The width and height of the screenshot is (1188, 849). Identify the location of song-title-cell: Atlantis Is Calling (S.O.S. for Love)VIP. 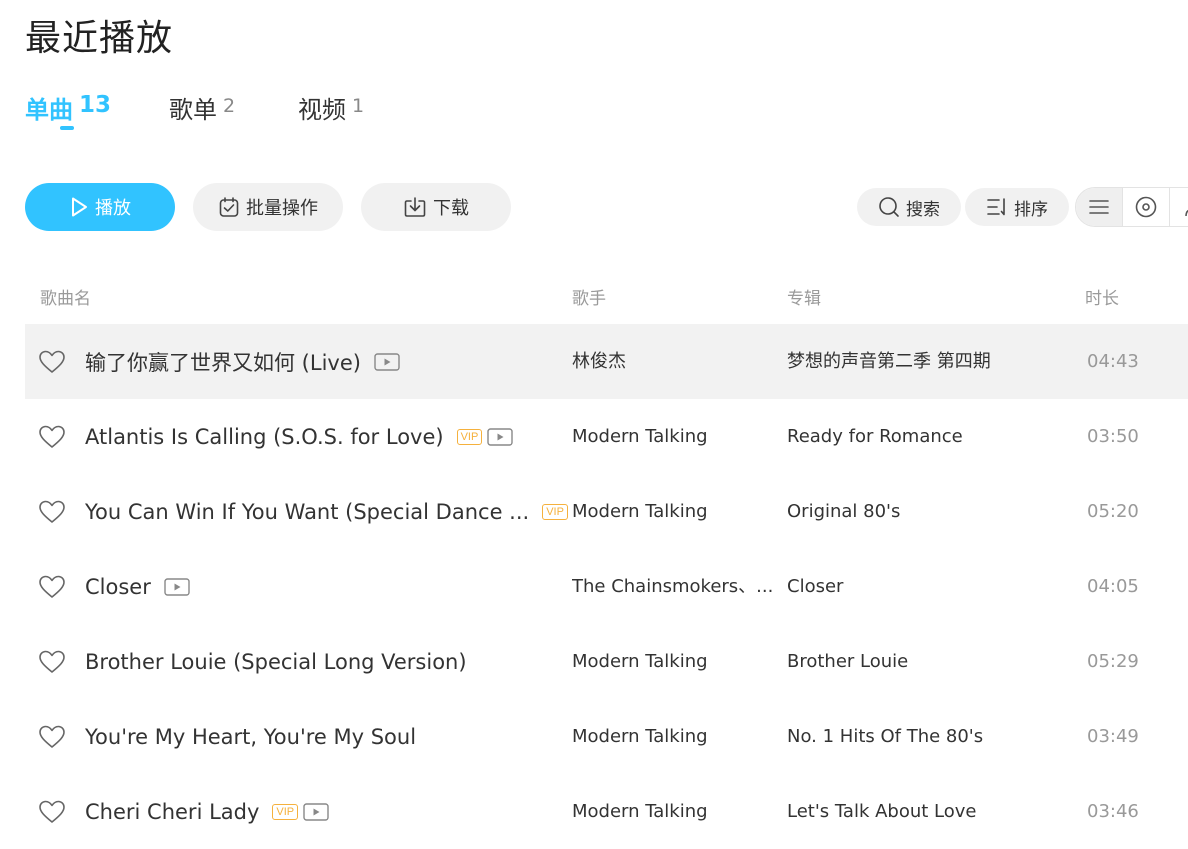
(327, 436).